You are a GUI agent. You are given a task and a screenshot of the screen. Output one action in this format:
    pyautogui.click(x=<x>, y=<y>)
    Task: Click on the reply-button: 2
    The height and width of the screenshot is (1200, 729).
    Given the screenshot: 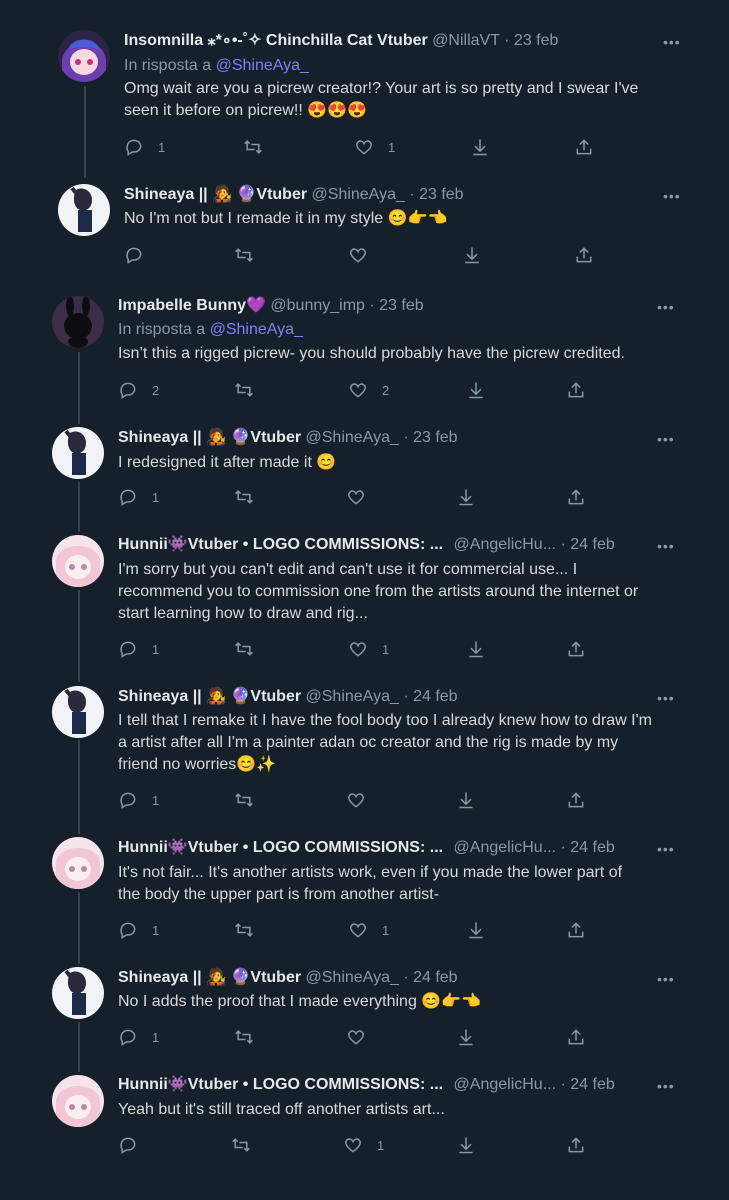 What is the action you would take?
    pyautogui.click(x=138, y=390)
    